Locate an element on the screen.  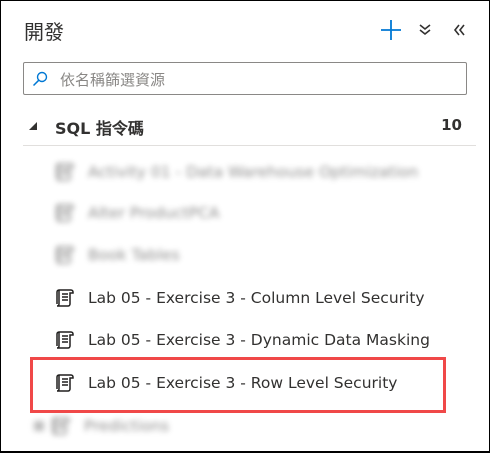
list-item: Predictions is located at coordinates (227, 426).